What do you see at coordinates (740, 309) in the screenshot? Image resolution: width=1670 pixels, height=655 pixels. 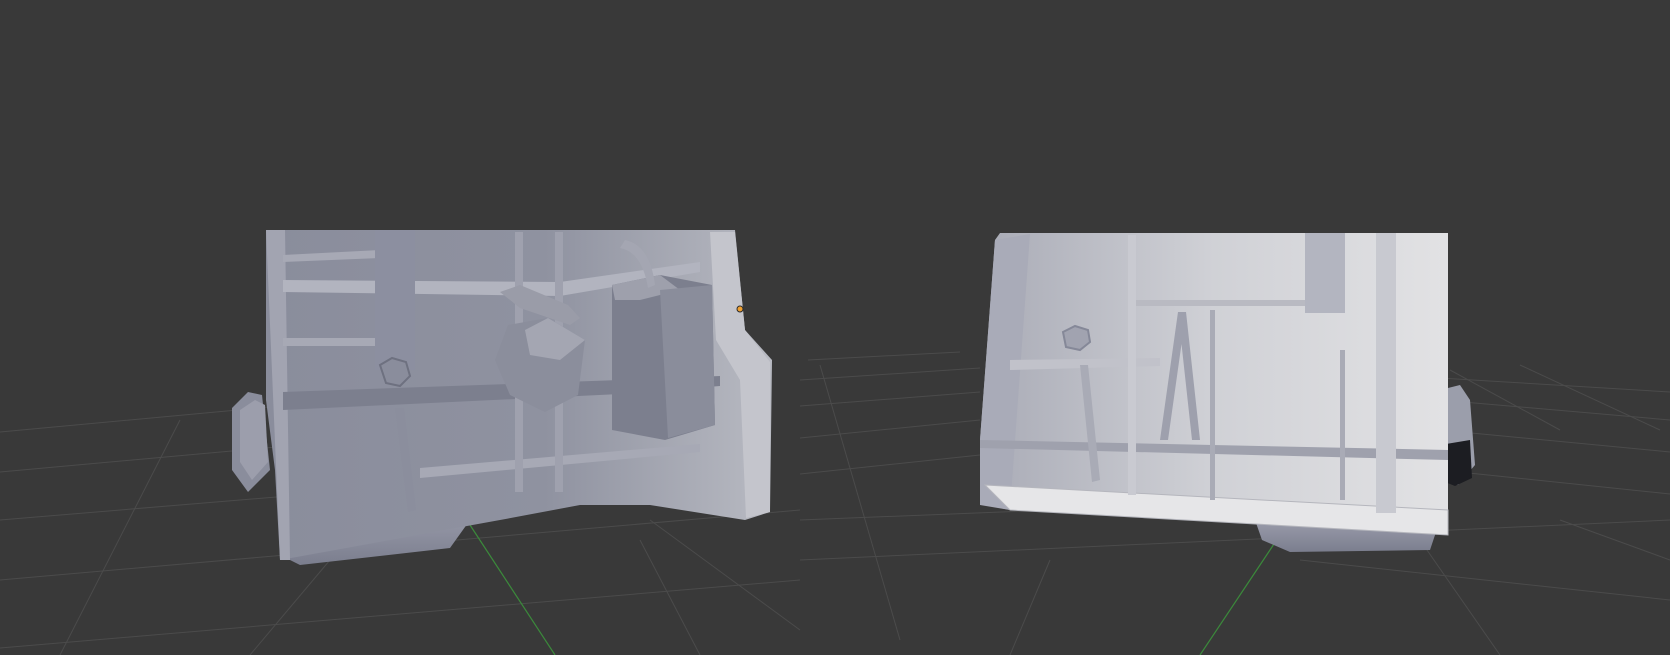 I see `object-origin-dot` at bounding box center [740, 309].